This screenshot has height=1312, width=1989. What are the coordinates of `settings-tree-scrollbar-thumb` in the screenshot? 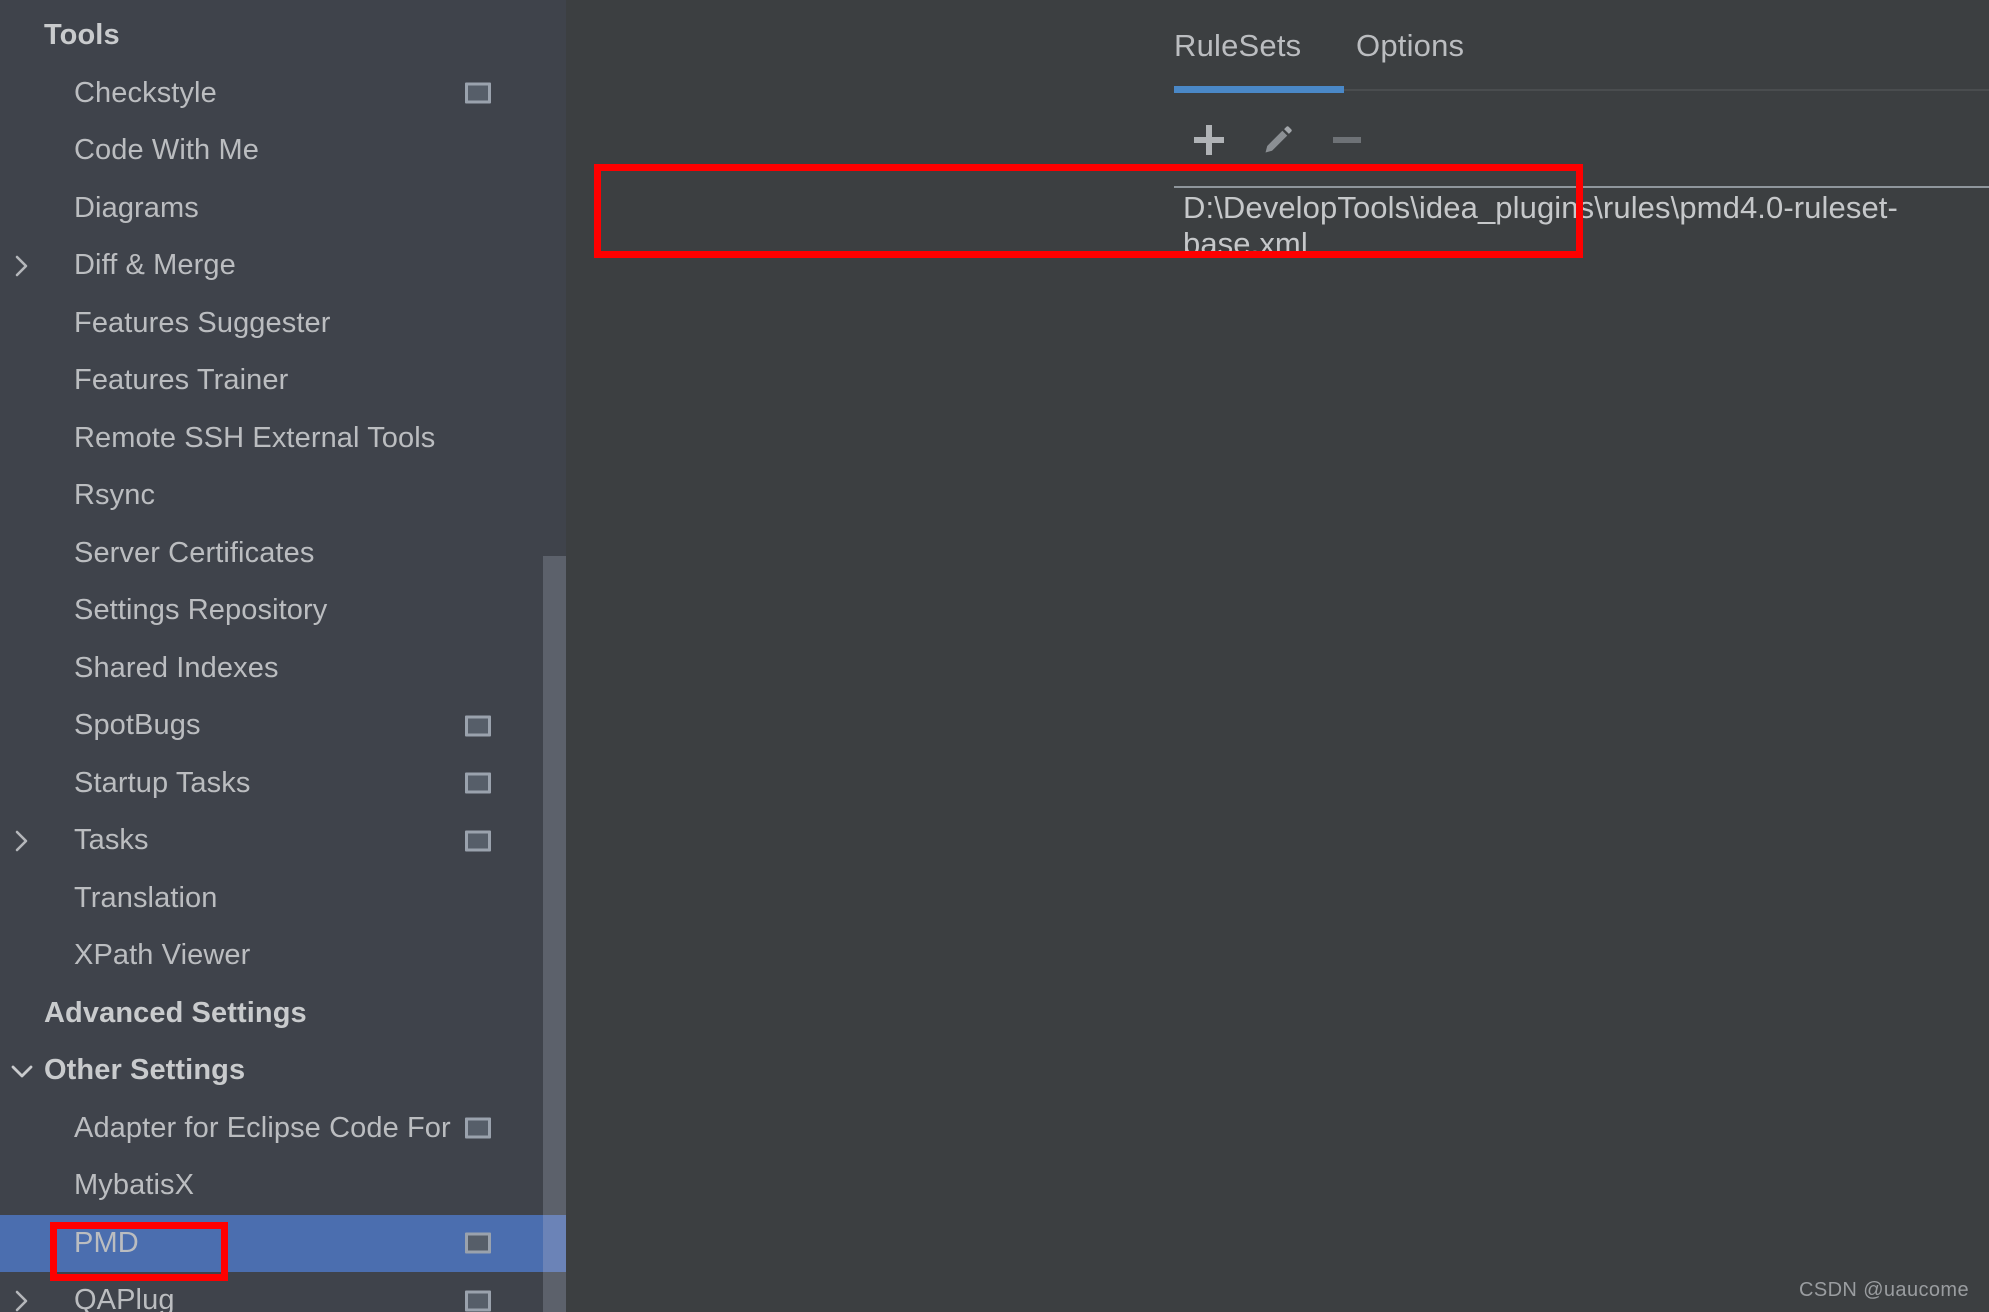 It's located at (554, 934).